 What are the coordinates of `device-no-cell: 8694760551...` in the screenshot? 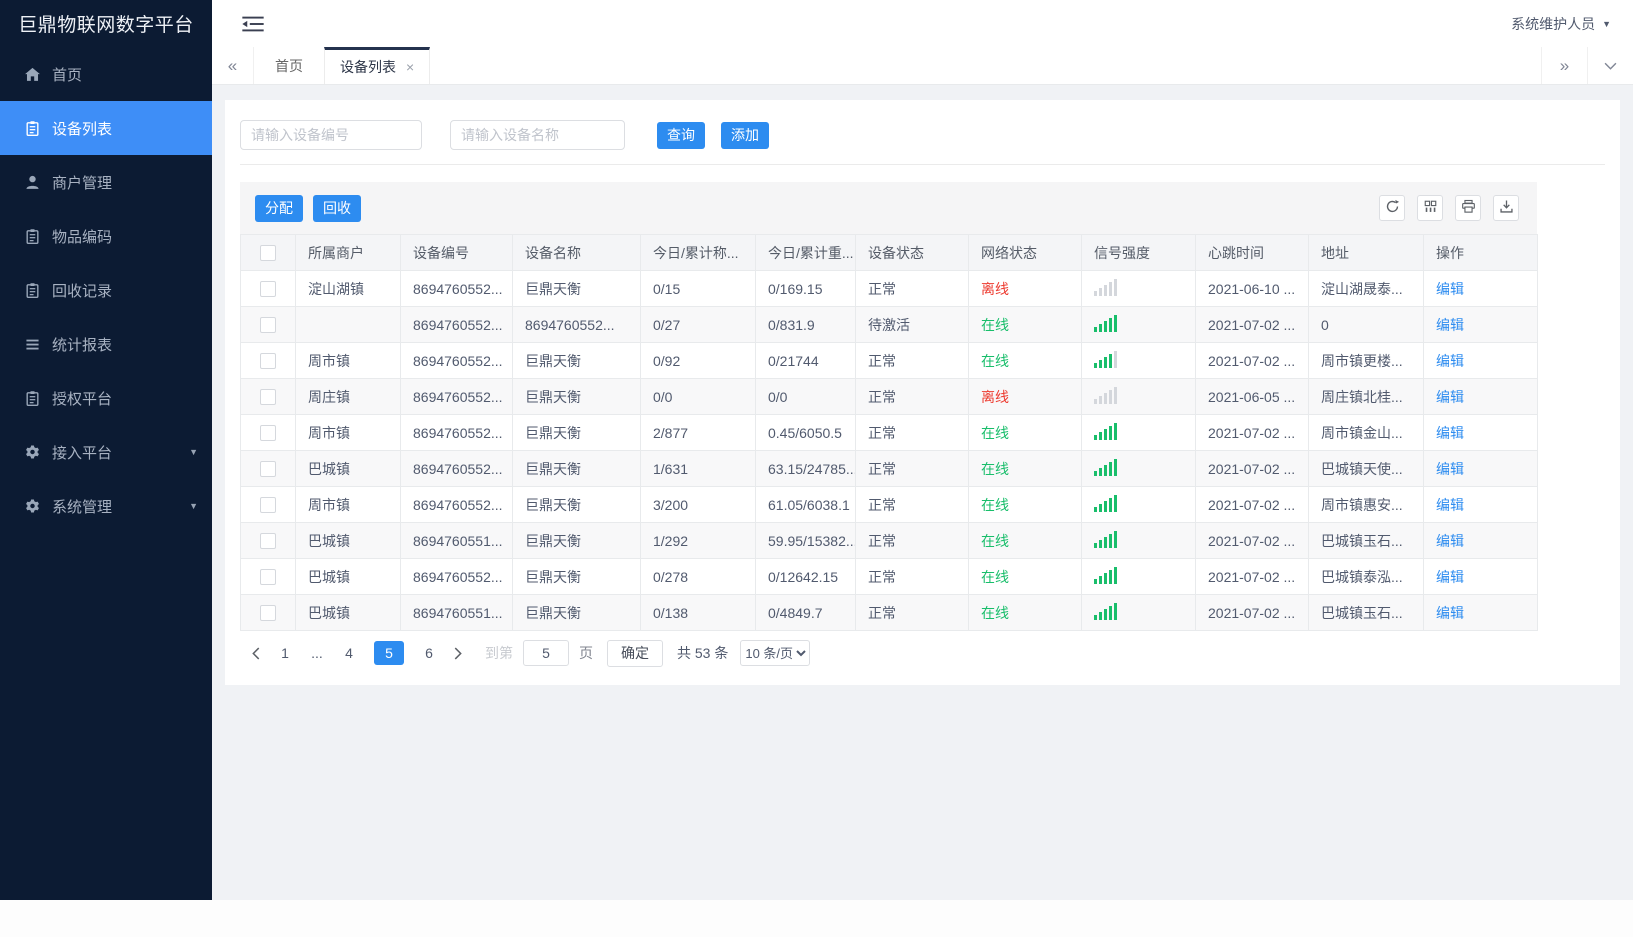 It's located at (456, 612).